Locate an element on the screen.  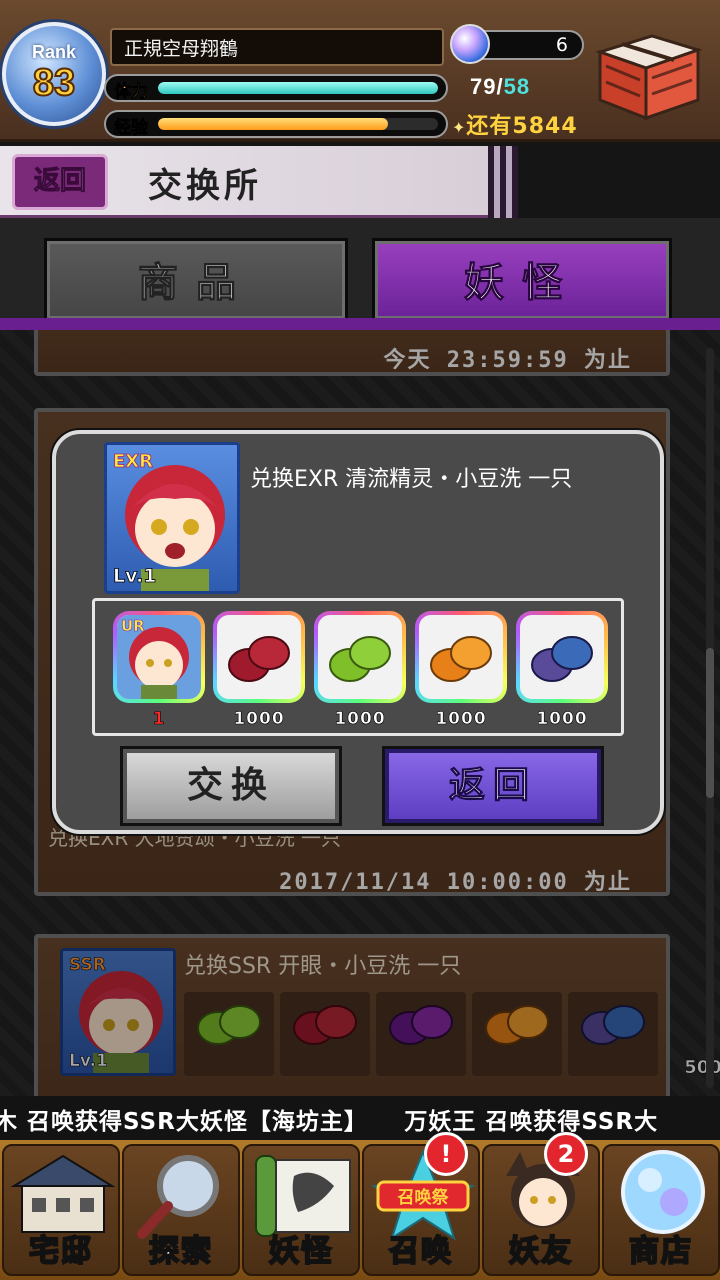
tab-yokai: 妖怪 is located at coordinates (522, 280).